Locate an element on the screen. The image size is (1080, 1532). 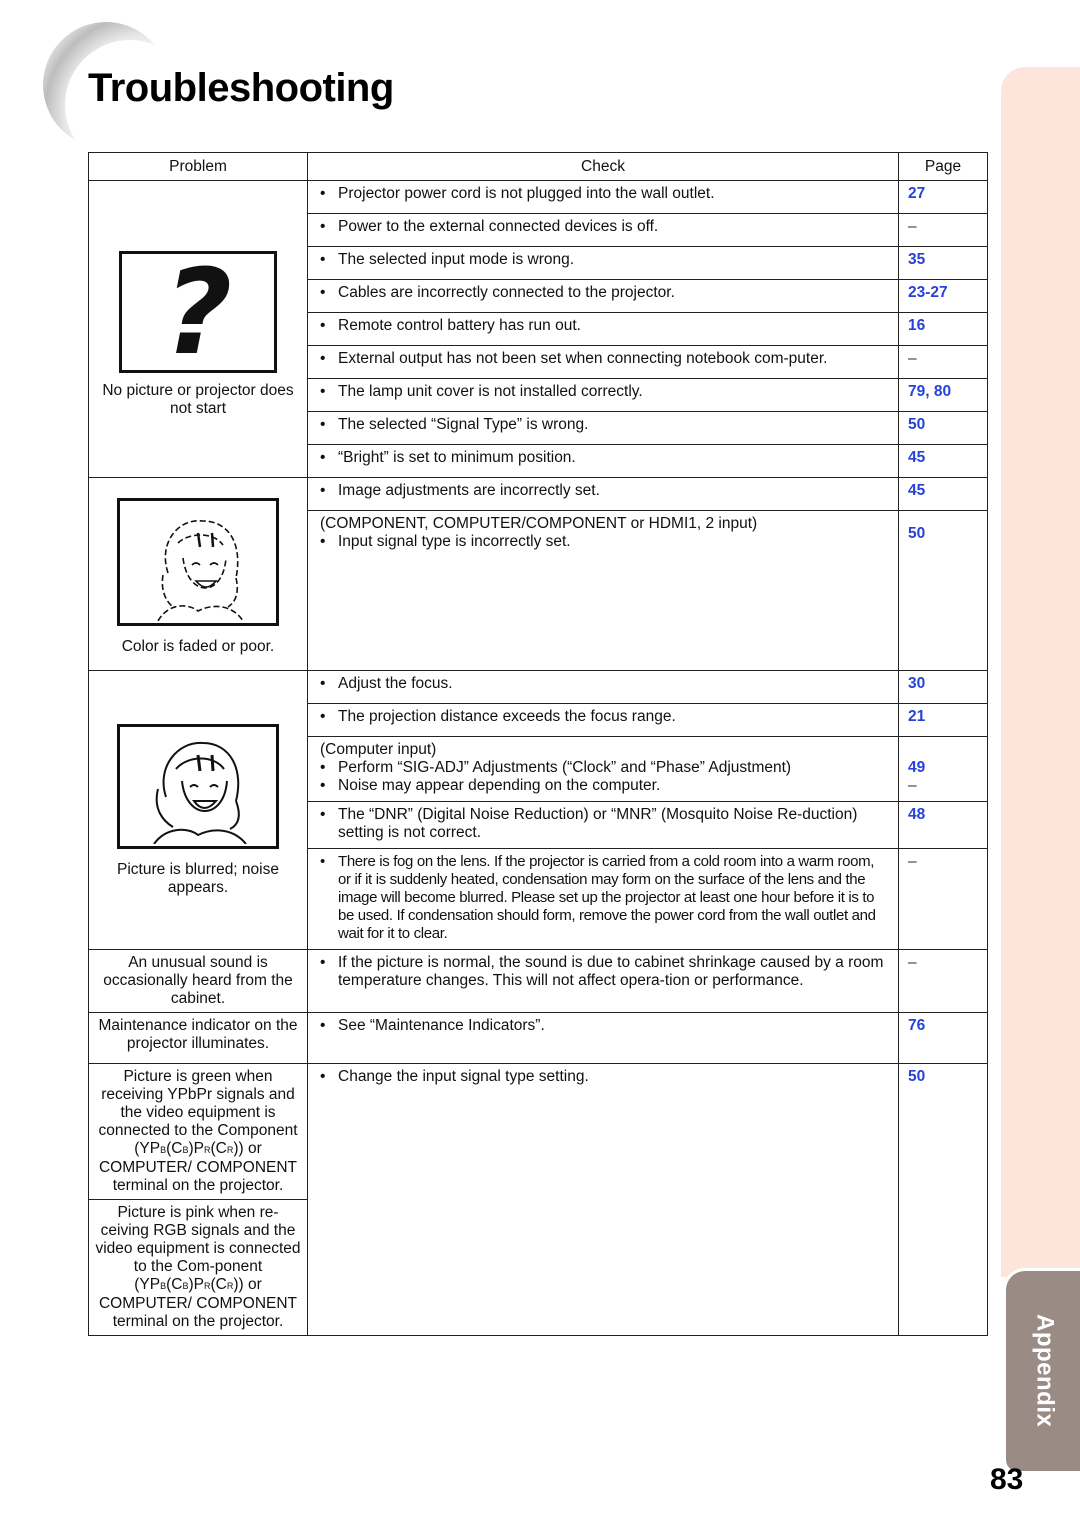
question-mark-illustration: ? is located at coordinates (198, 312).